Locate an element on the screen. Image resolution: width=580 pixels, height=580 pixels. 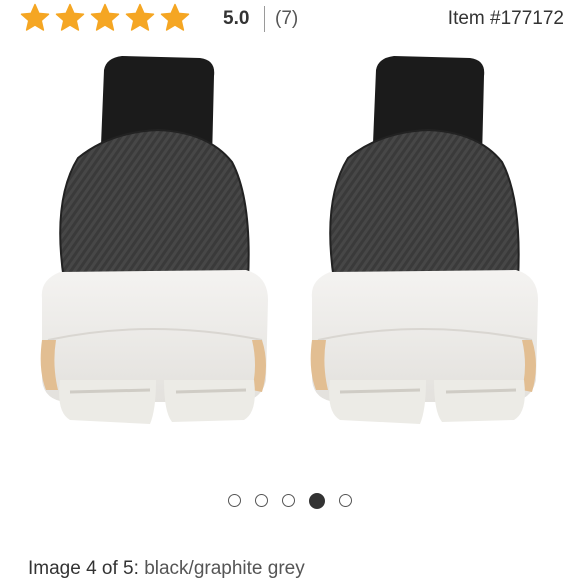
caption-color-name: black/graphite grey is located at coordinates (224, 568).